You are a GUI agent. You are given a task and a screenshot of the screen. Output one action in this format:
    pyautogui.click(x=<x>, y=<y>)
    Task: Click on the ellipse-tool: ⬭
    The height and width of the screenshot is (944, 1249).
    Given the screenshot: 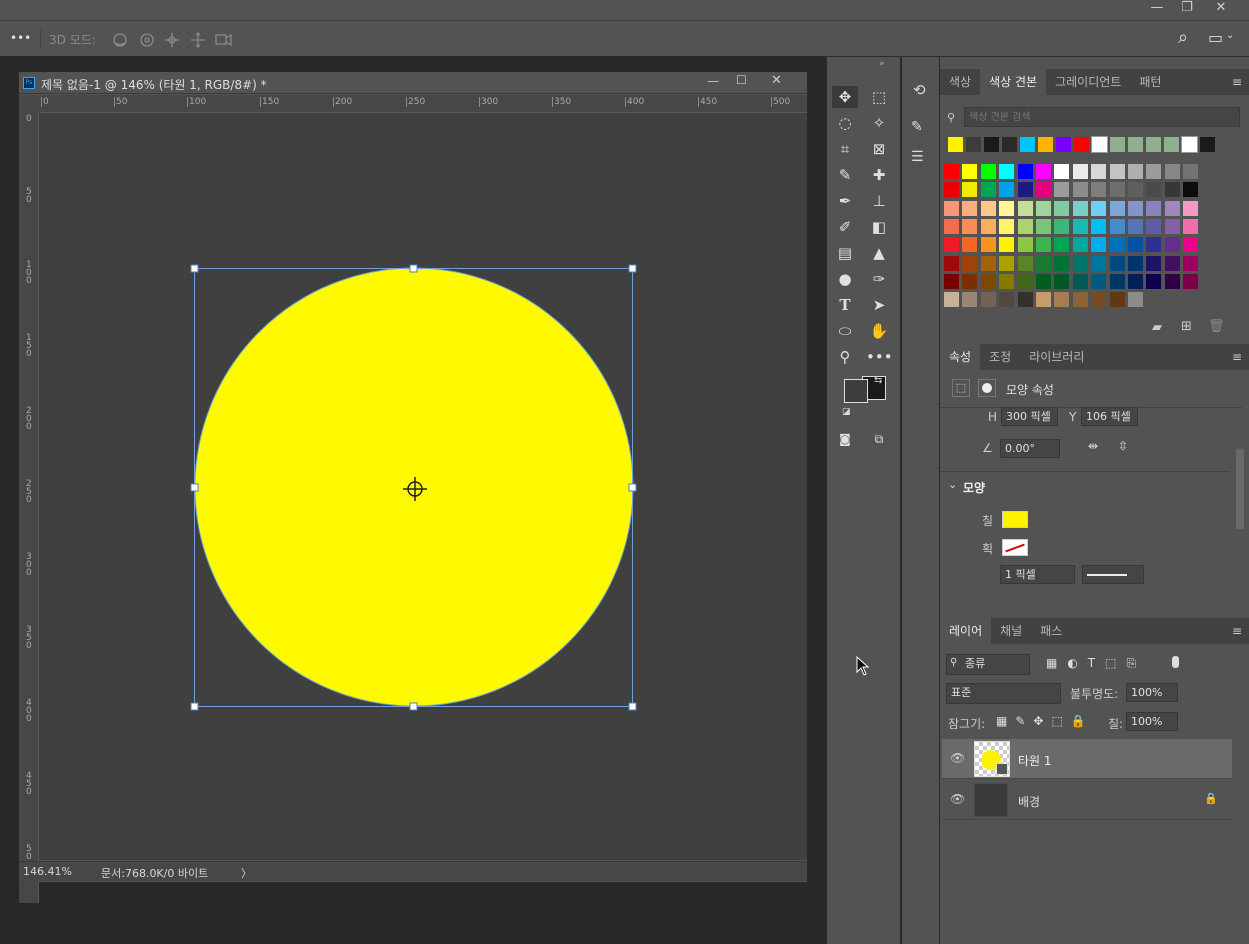 What is the action you would take?
    pyautogui.click(x=845, y=331)
    